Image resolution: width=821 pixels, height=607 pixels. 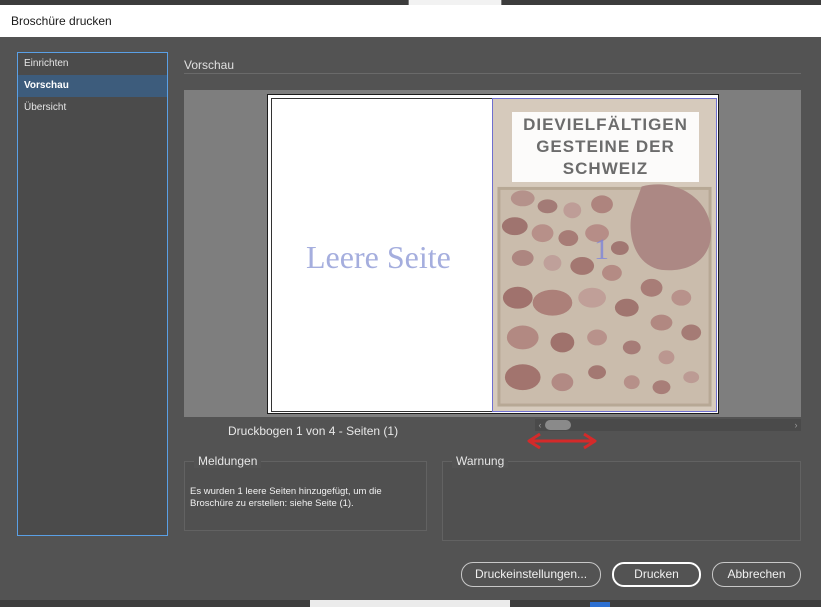 I want to click on empty-page: Leere Seite, so click(x=382, y=255).